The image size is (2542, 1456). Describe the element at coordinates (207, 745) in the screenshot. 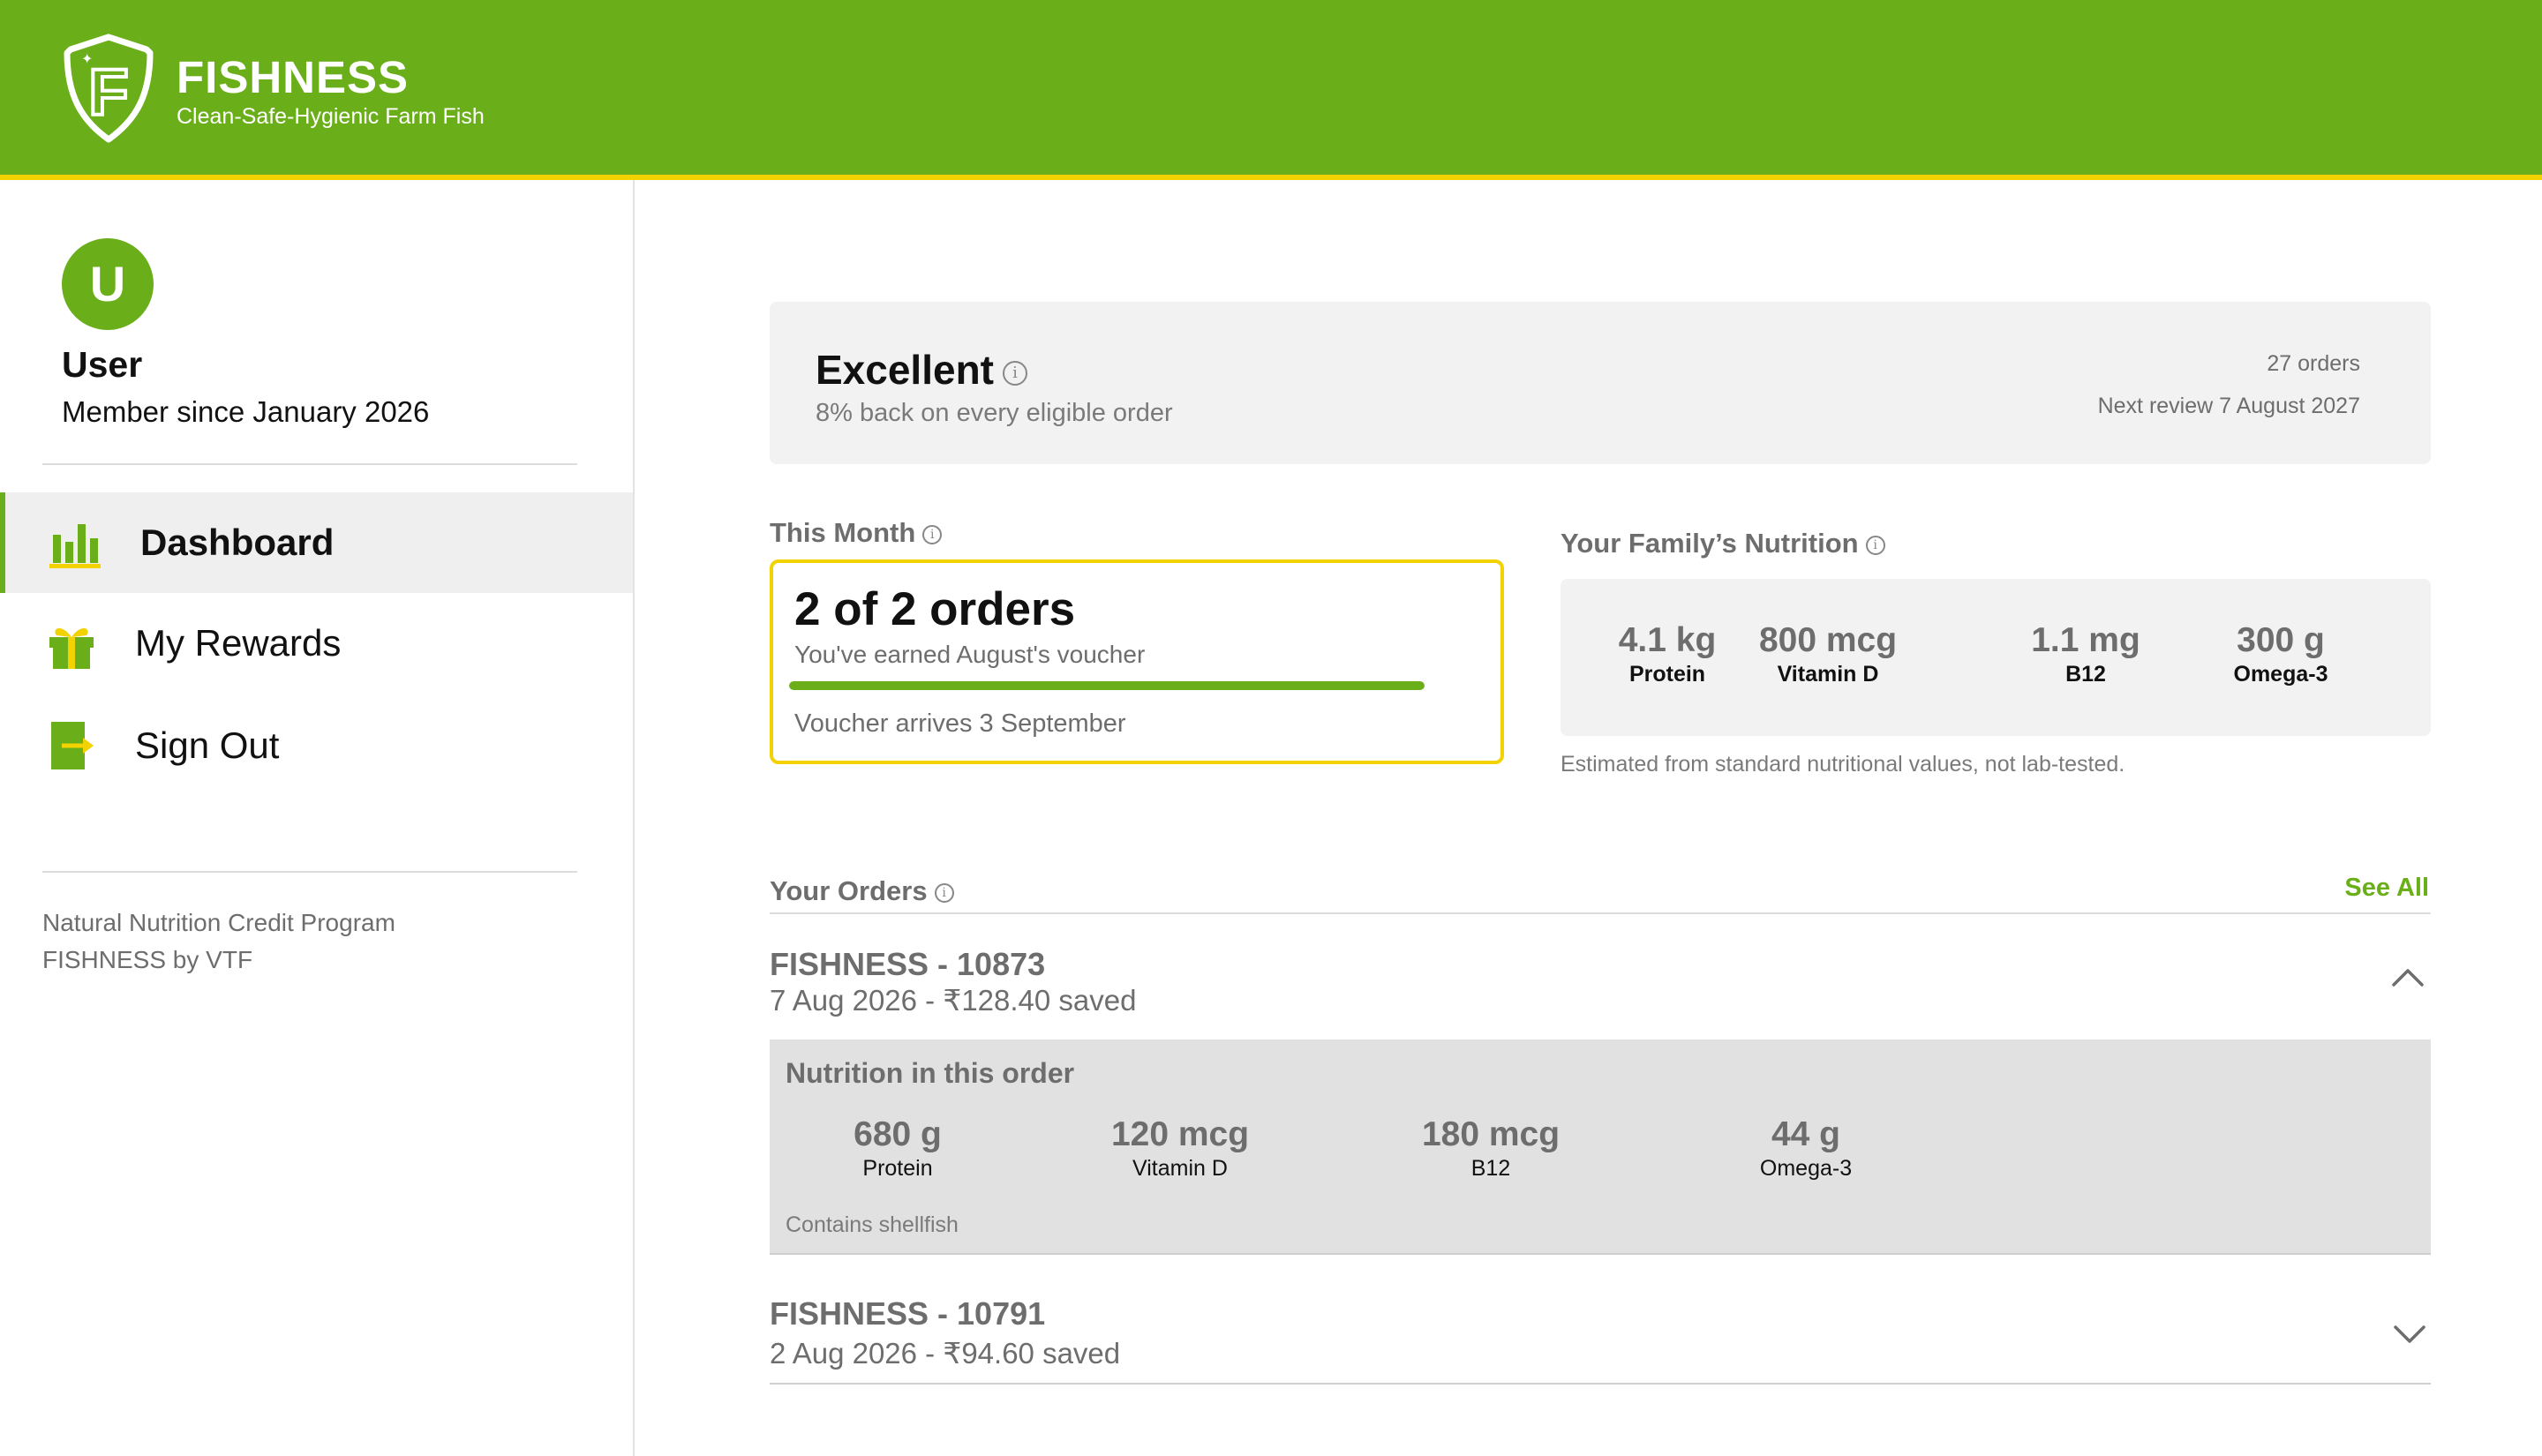

I see `sidebar-item-label: Sign Out` at that location.